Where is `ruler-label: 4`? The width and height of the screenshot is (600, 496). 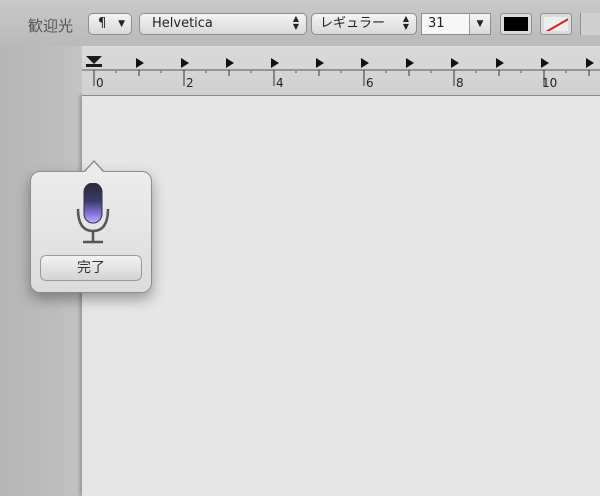 ruler-label: 4 is located at coordinates (280, 83).